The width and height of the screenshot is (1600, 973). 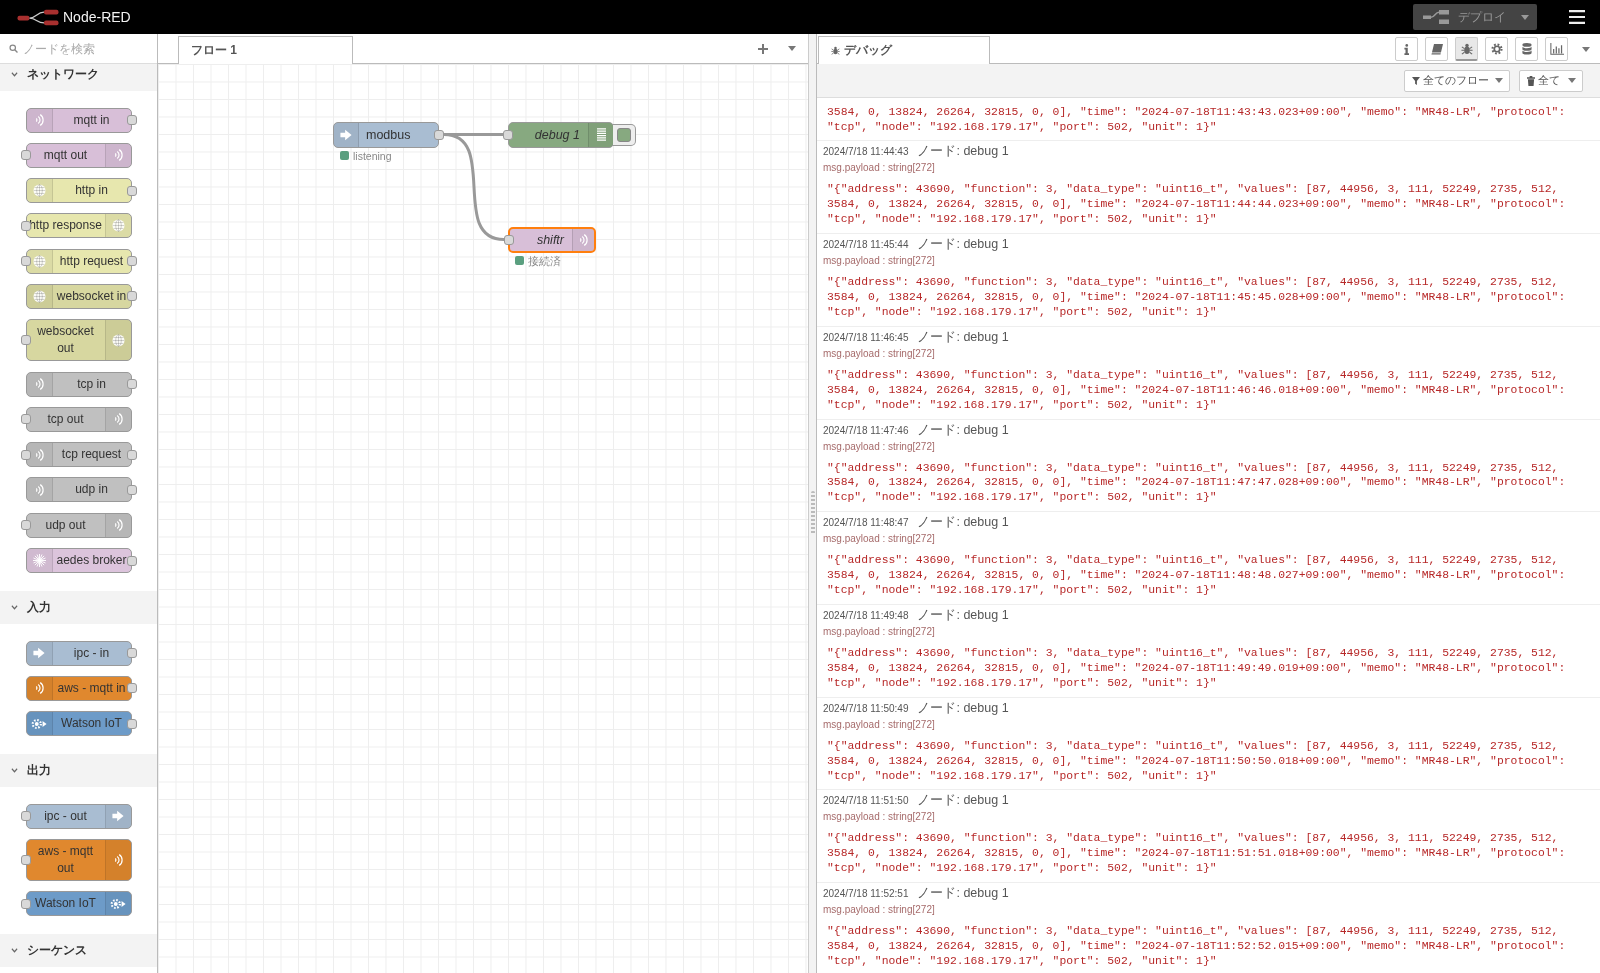 What do you see at coordinates (265, 50) in the screenshot?
I see `flow-tab: フロー 1` at bounding box center [265, 50].